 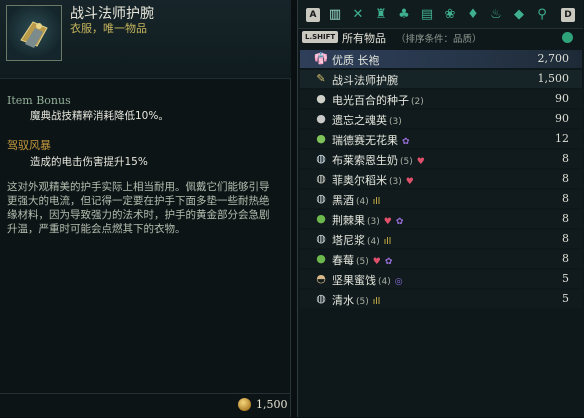 I want to click on item-name-text: 瑞德赛无花果, so click(x=365, y=140).